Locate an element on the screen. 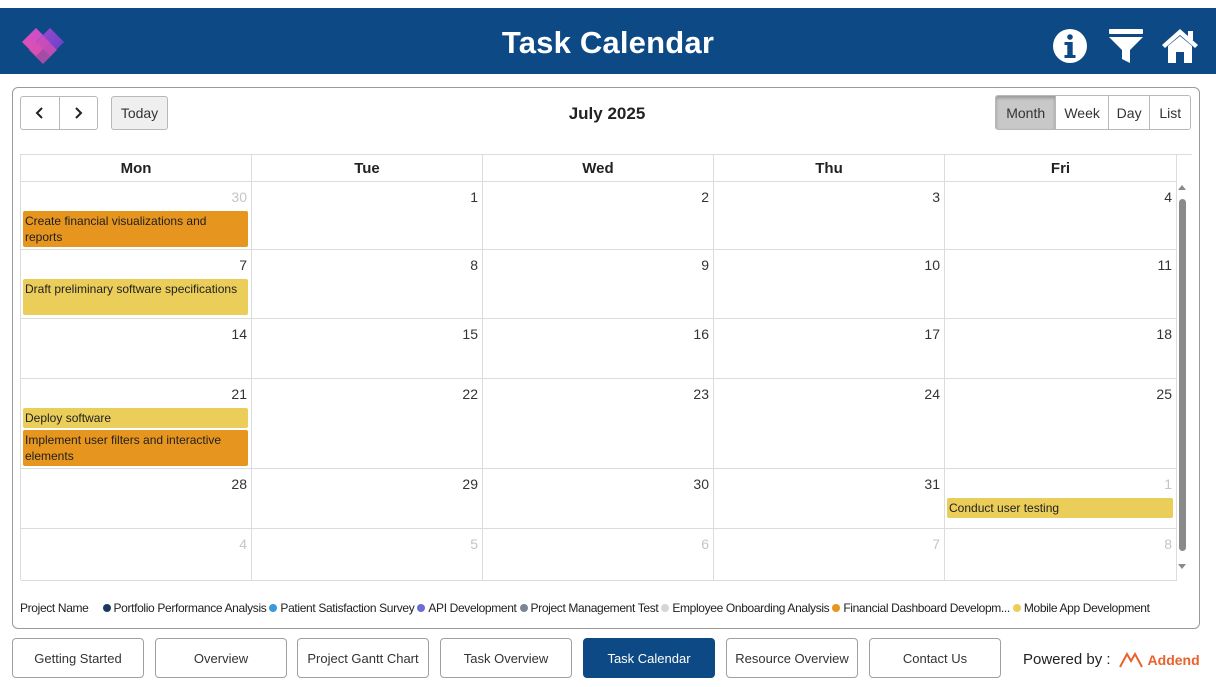 Image resolution: width=1216 pixels, height=687 pixels. legend-item: Project Management Test is located at coordinates (589, 608).